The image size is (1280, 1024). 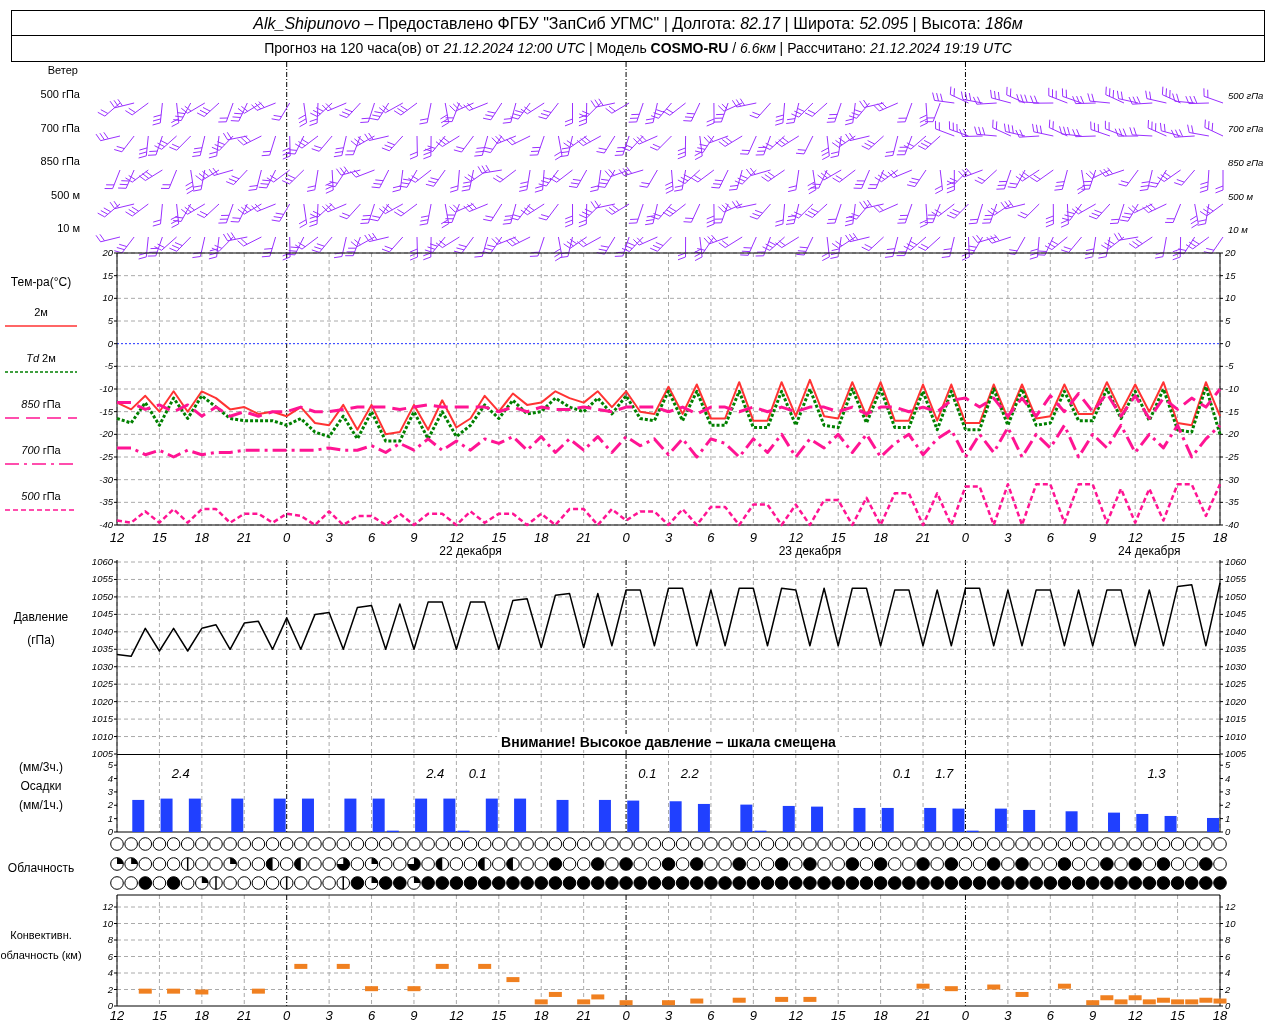 What do you see at coordinates (41, 282) in the screenshot?
I see `axis-title: Тем-ра(°C)` at bounding box center [41, 282].